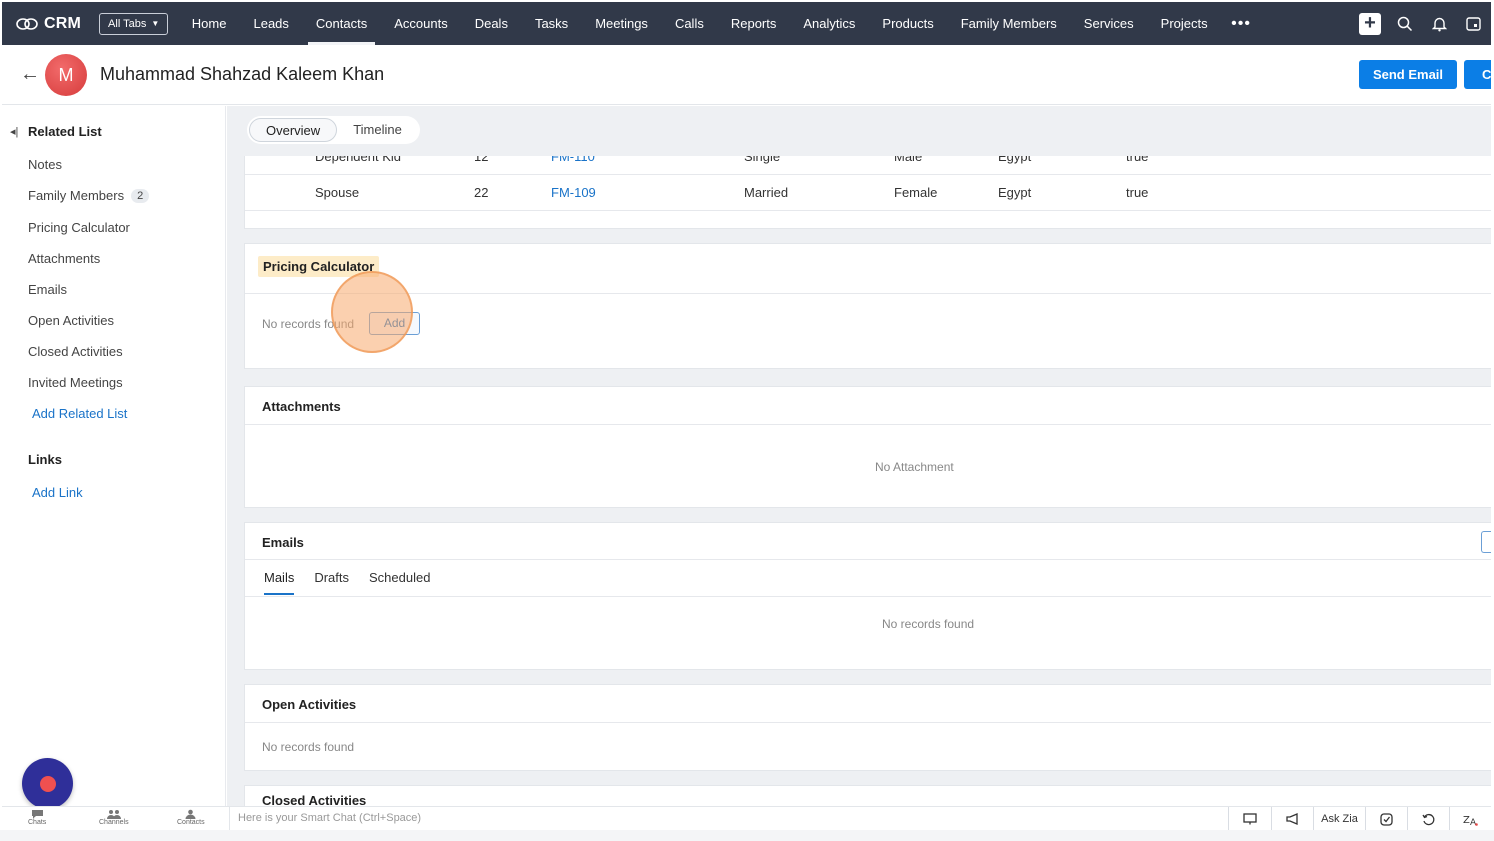  Describe the element at coordinates (753, 23) in the screenshot. I see `tab-reports: Reports` at that location.